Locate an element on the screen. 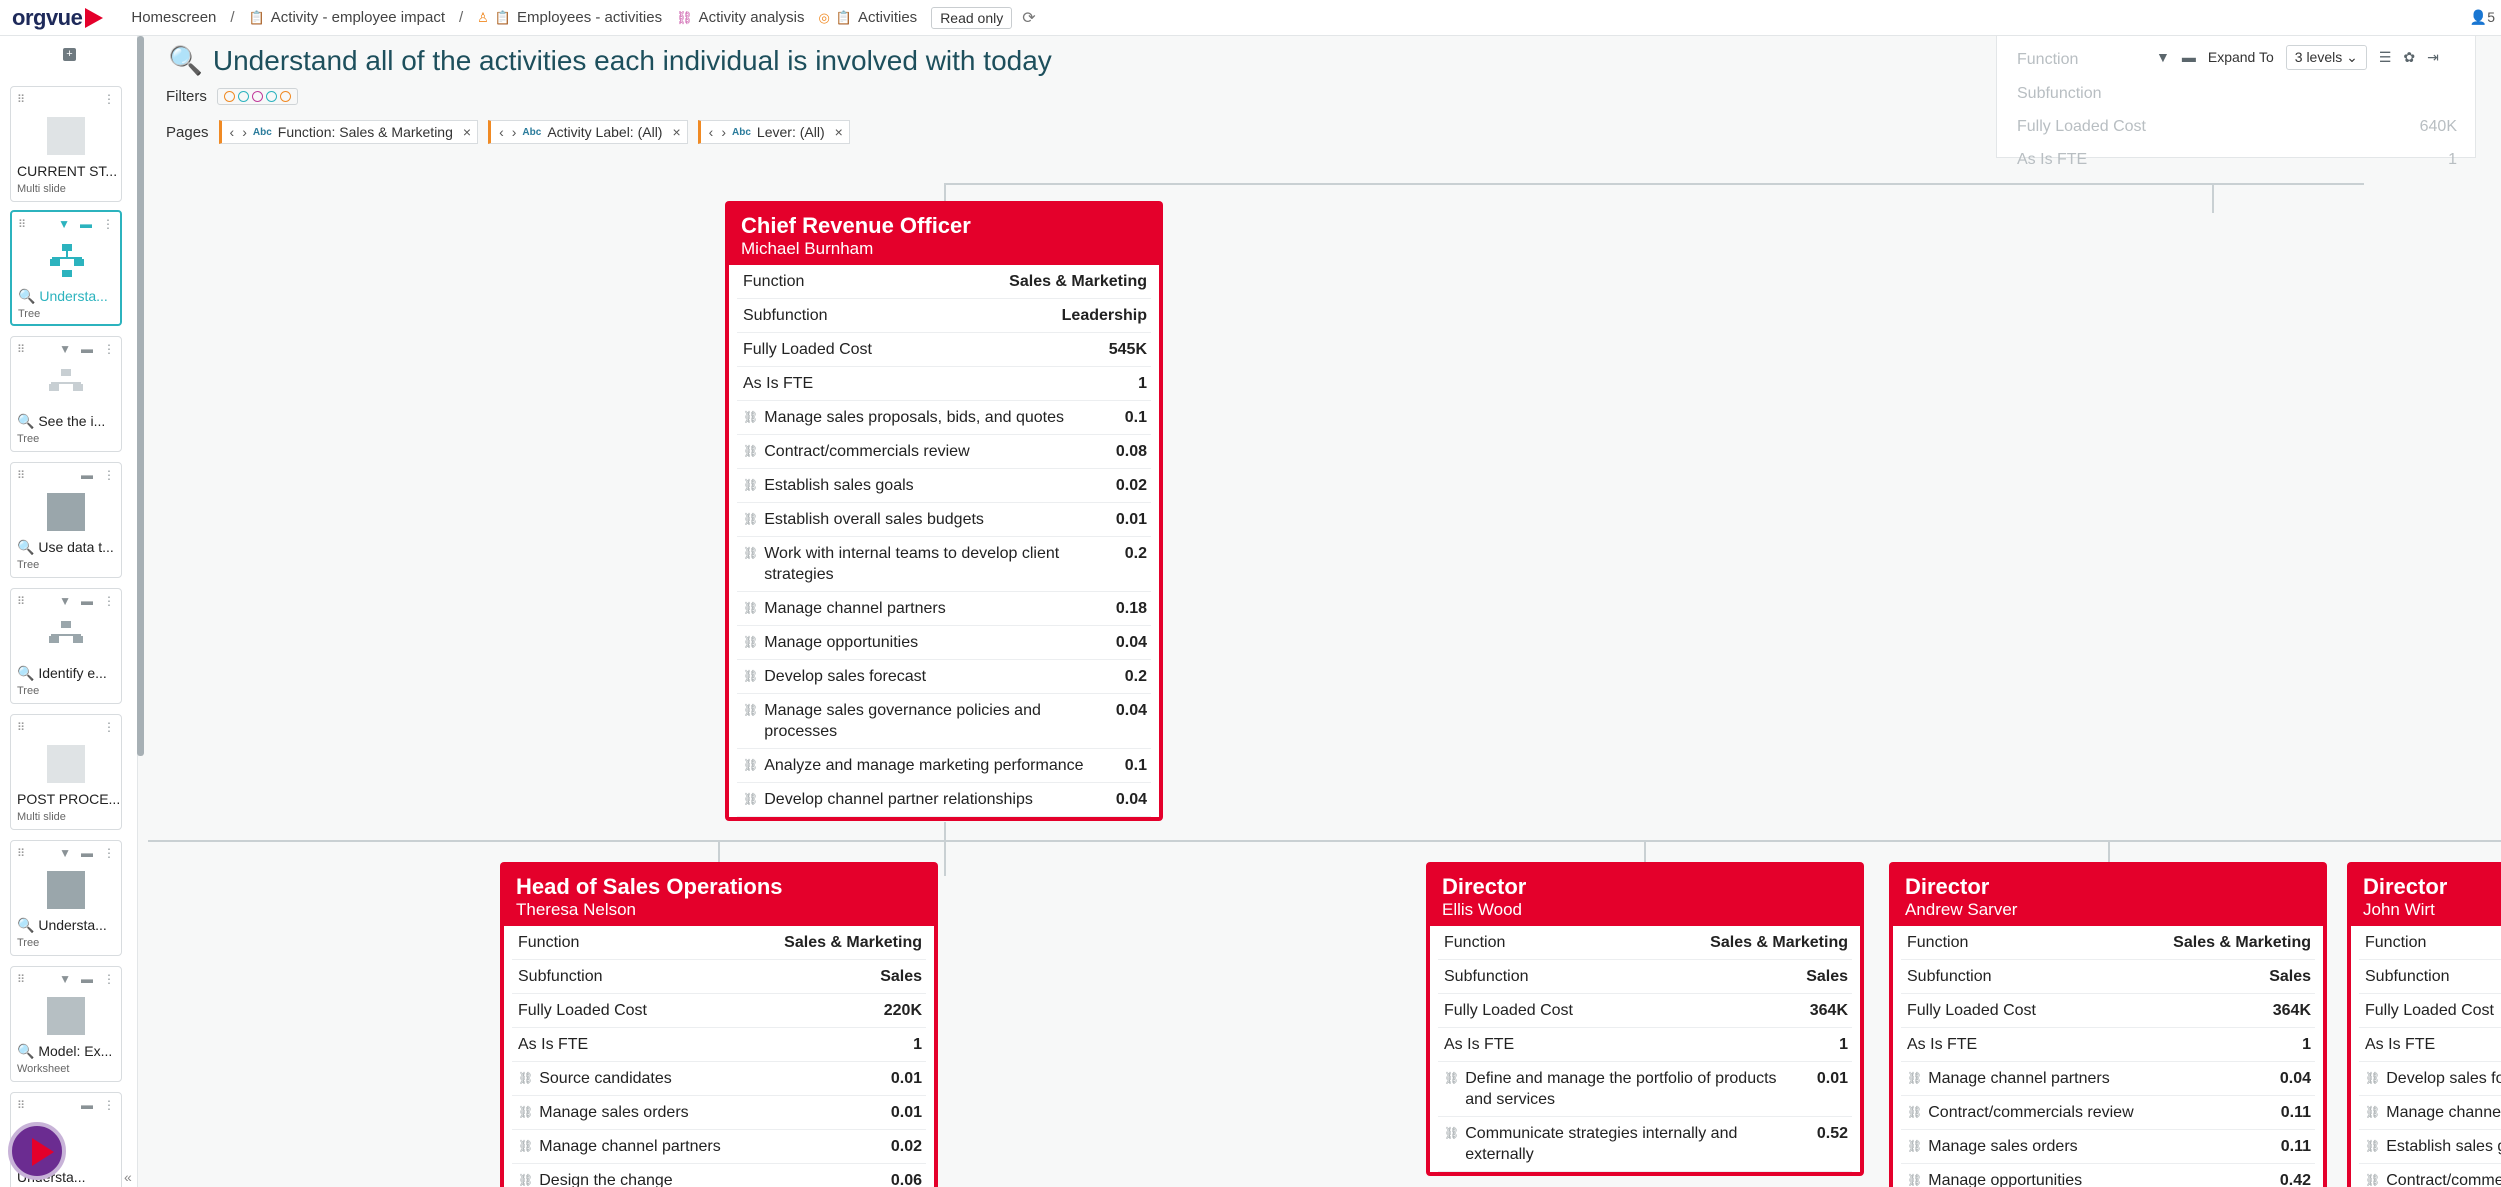  assistant-bot-icon is located at coordinates (37, 1151).